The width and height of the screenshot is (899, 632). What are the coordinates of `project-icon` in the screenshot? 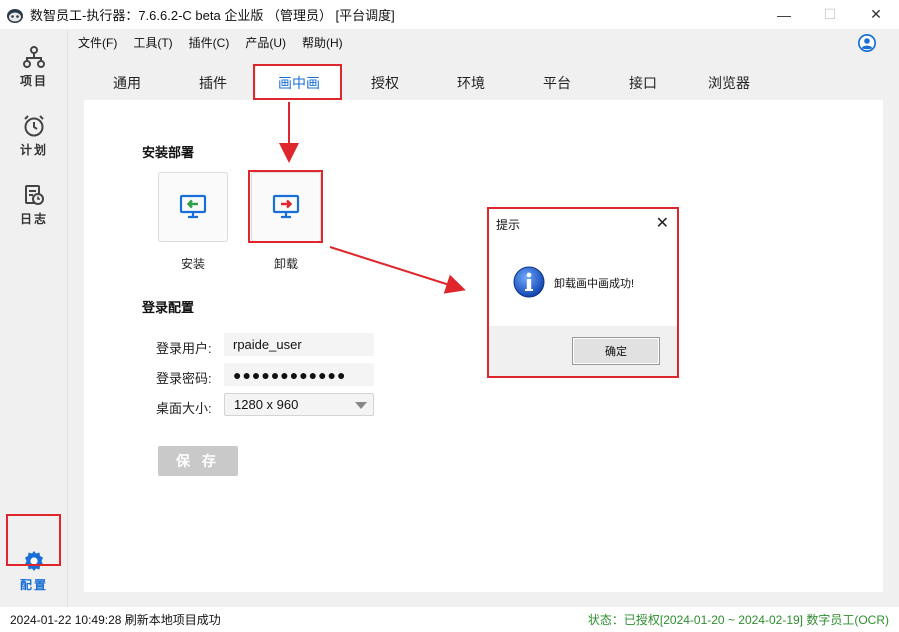 It's located at (34, 57).